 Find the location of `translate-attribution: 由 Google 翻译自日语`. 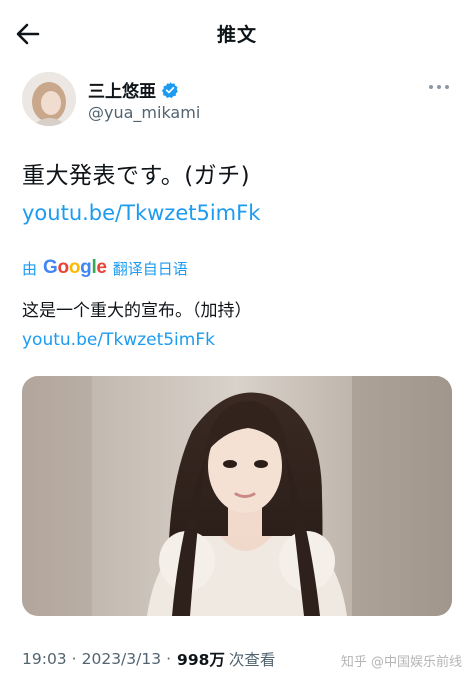

translate-attribution: 由 Google 翻译自日语 is located at coordinates (105, 268).